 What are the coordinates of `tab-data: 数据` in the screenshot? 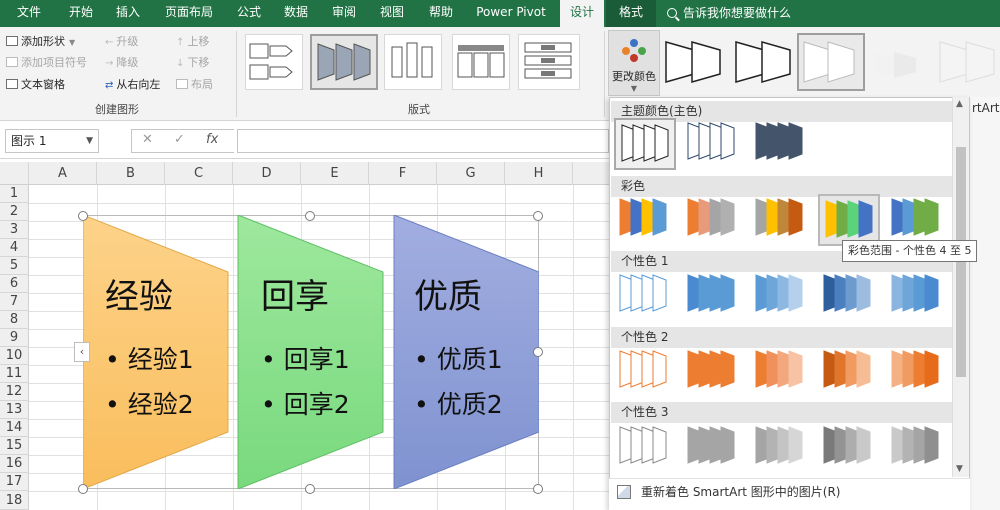 It's located at (296, 13).